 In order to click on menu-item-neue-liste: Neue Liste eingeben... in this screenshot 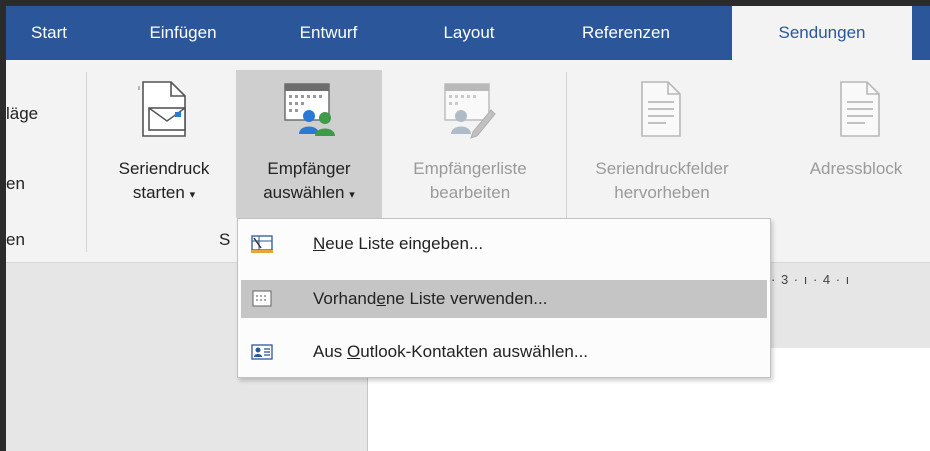, I will do `click(504, 244)`.